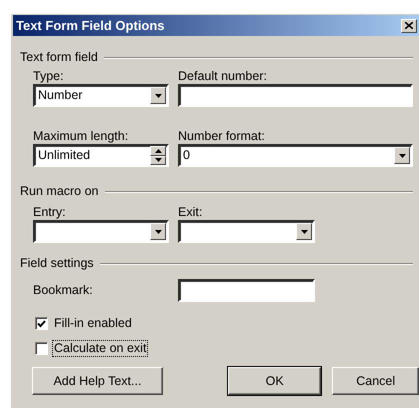 The height and width of the screenshot is (408, 419). I want to click on field-label: Type:, so click(49, 76).